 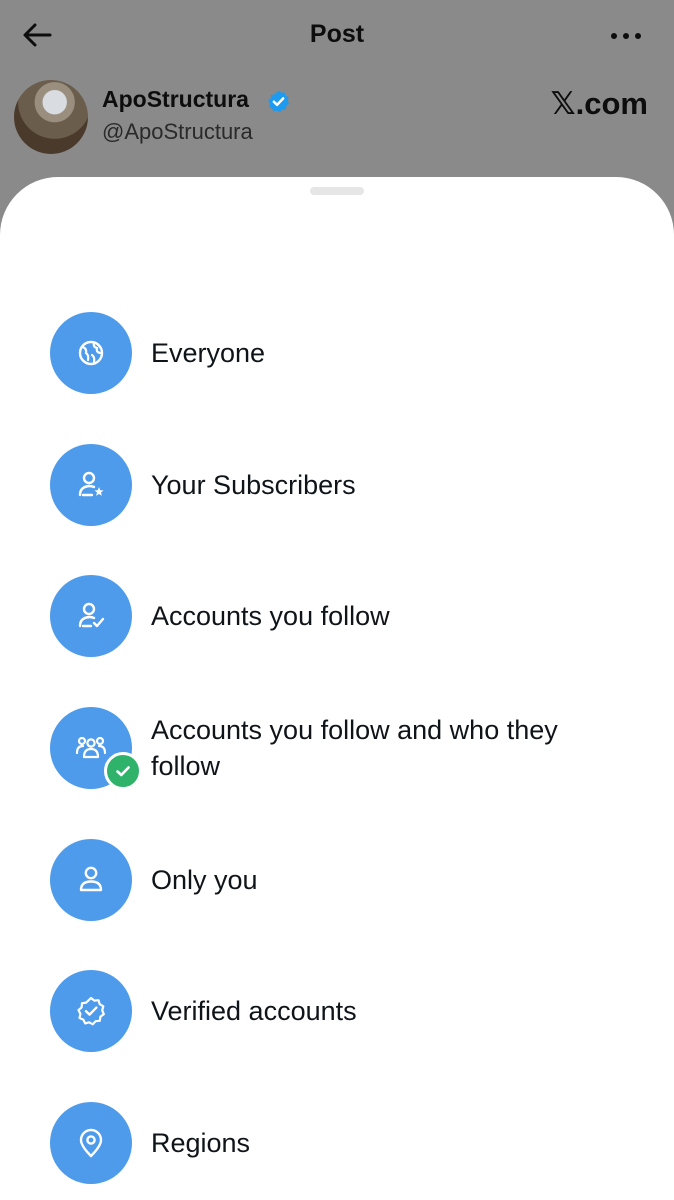 What do you see at coordinates (354, 748) in the screenshot?
I see `option-label: Accounts you follow and who they follow` at bounding box center [354, 748].